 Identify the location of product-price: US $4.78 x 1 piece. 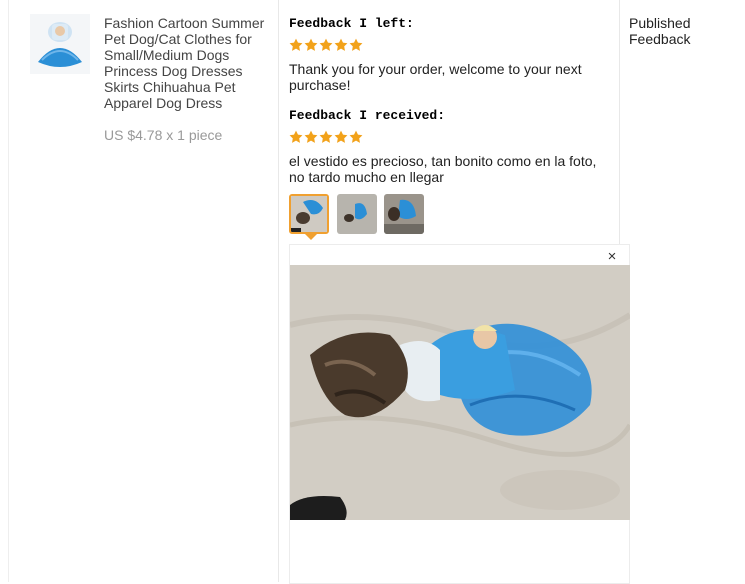
(163, 135).